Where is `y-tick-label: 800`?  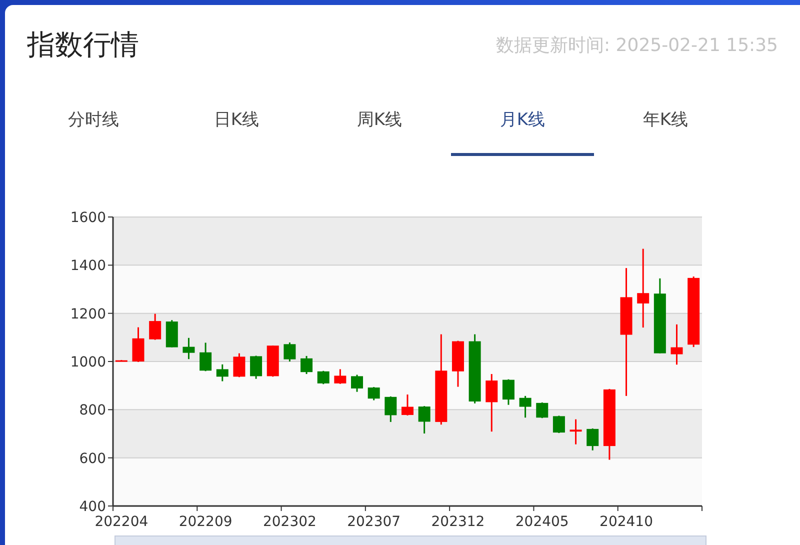
y-tick-label: 800 is located at coordinates (92, 410).